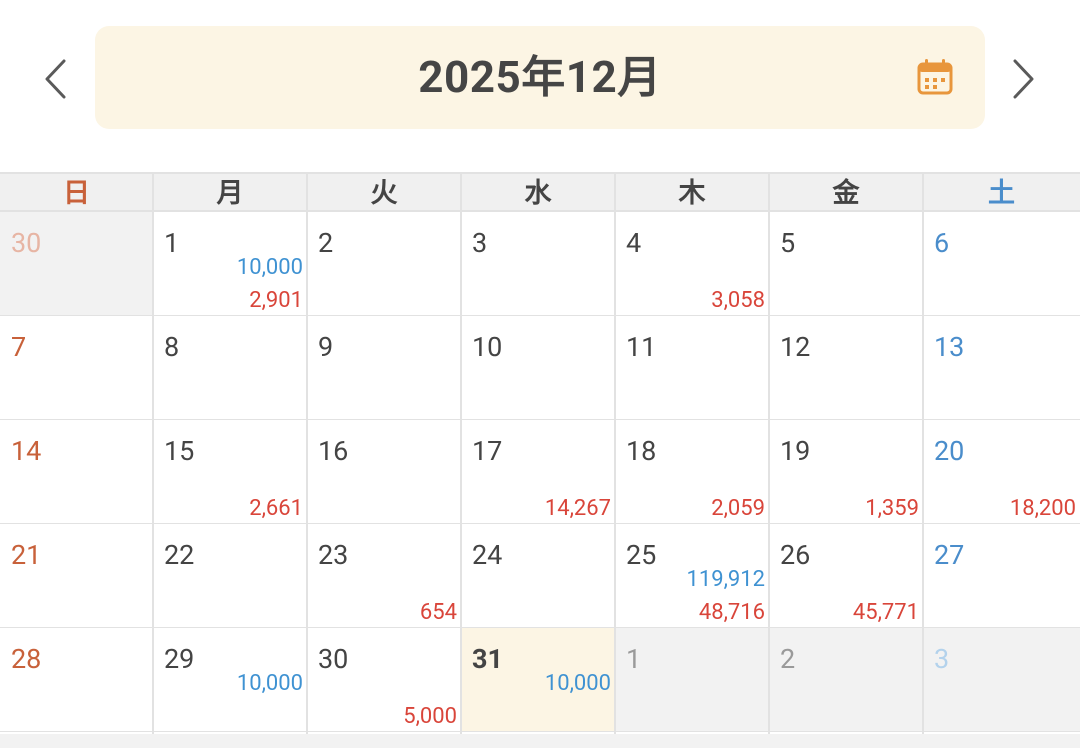  What do you see at coordinates (788, 243) in the screenshot?
I see `day-number: 5` at bounding box center [788, 243].